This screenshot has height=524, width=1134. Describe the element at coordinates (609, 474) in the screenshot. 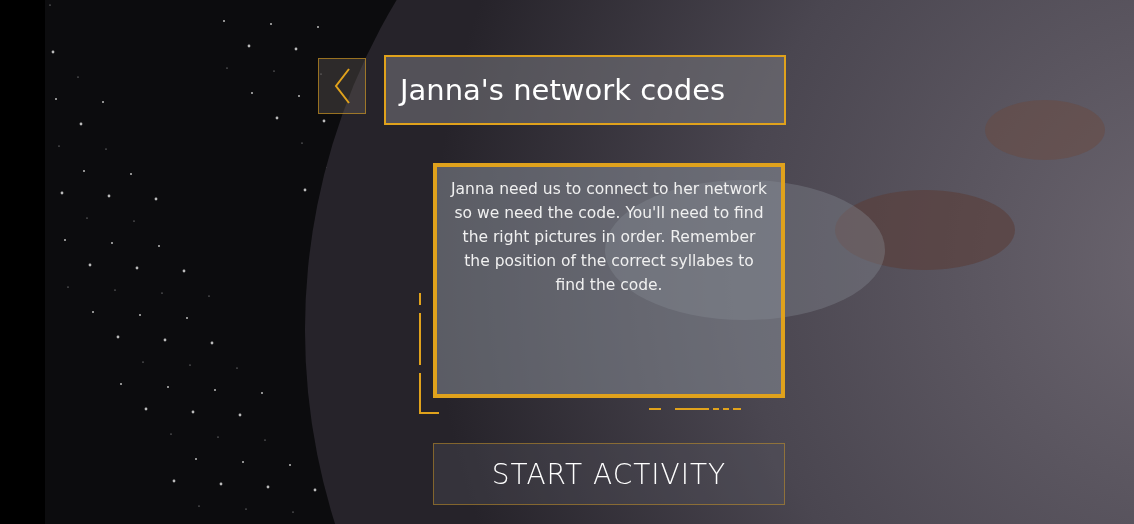

I see `start-activity-button: START ACTIVITY` at that location.